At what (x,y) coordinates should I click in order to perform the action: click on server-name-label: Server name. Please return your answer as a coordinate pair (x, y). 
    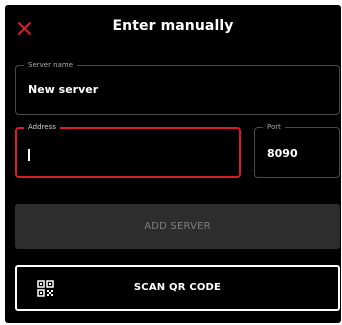
    Looking at the image, I should click on (51, 65).